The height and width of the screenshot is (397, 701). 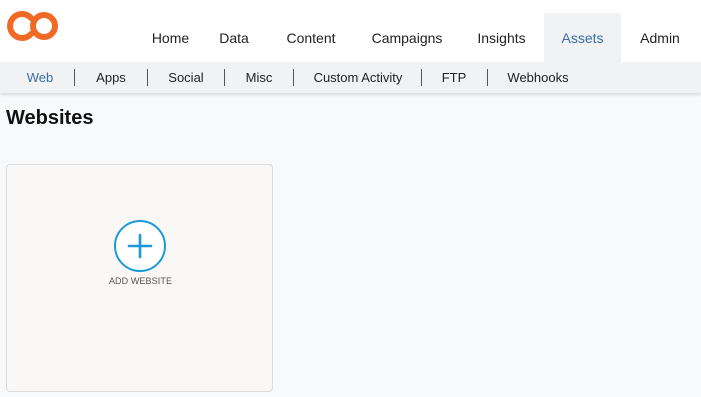 What do you see at coordinates (170, 37) in the screenshot?
I see `nav-home: Home` at bounding box center [170, 37].